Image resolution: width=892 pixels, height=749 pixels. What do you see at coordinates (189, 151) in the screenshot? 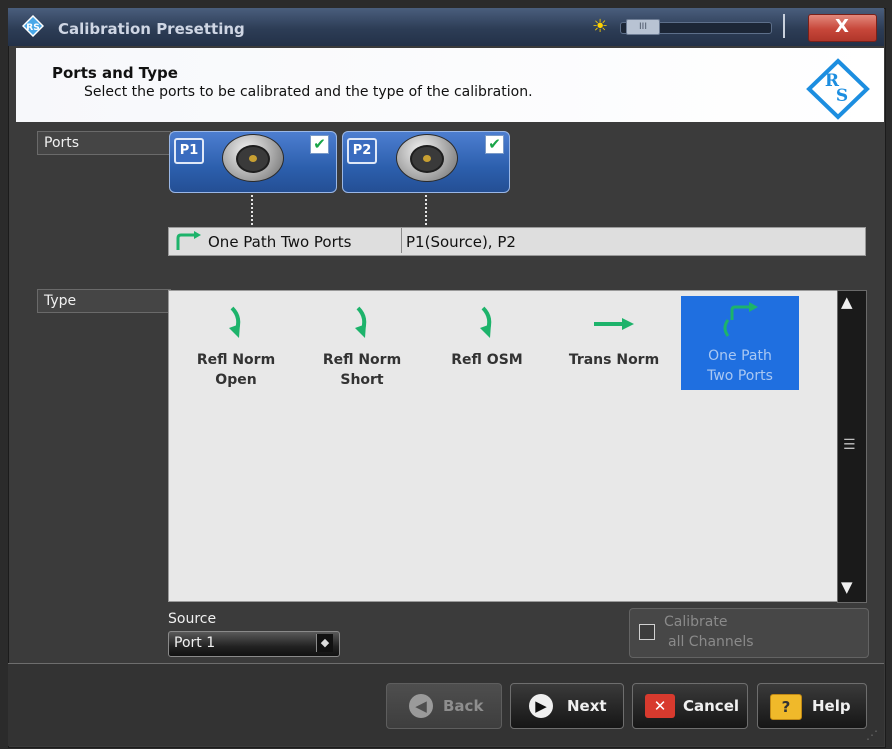
I see `port-p1-tag: P1` at bounding box center [189, 151].